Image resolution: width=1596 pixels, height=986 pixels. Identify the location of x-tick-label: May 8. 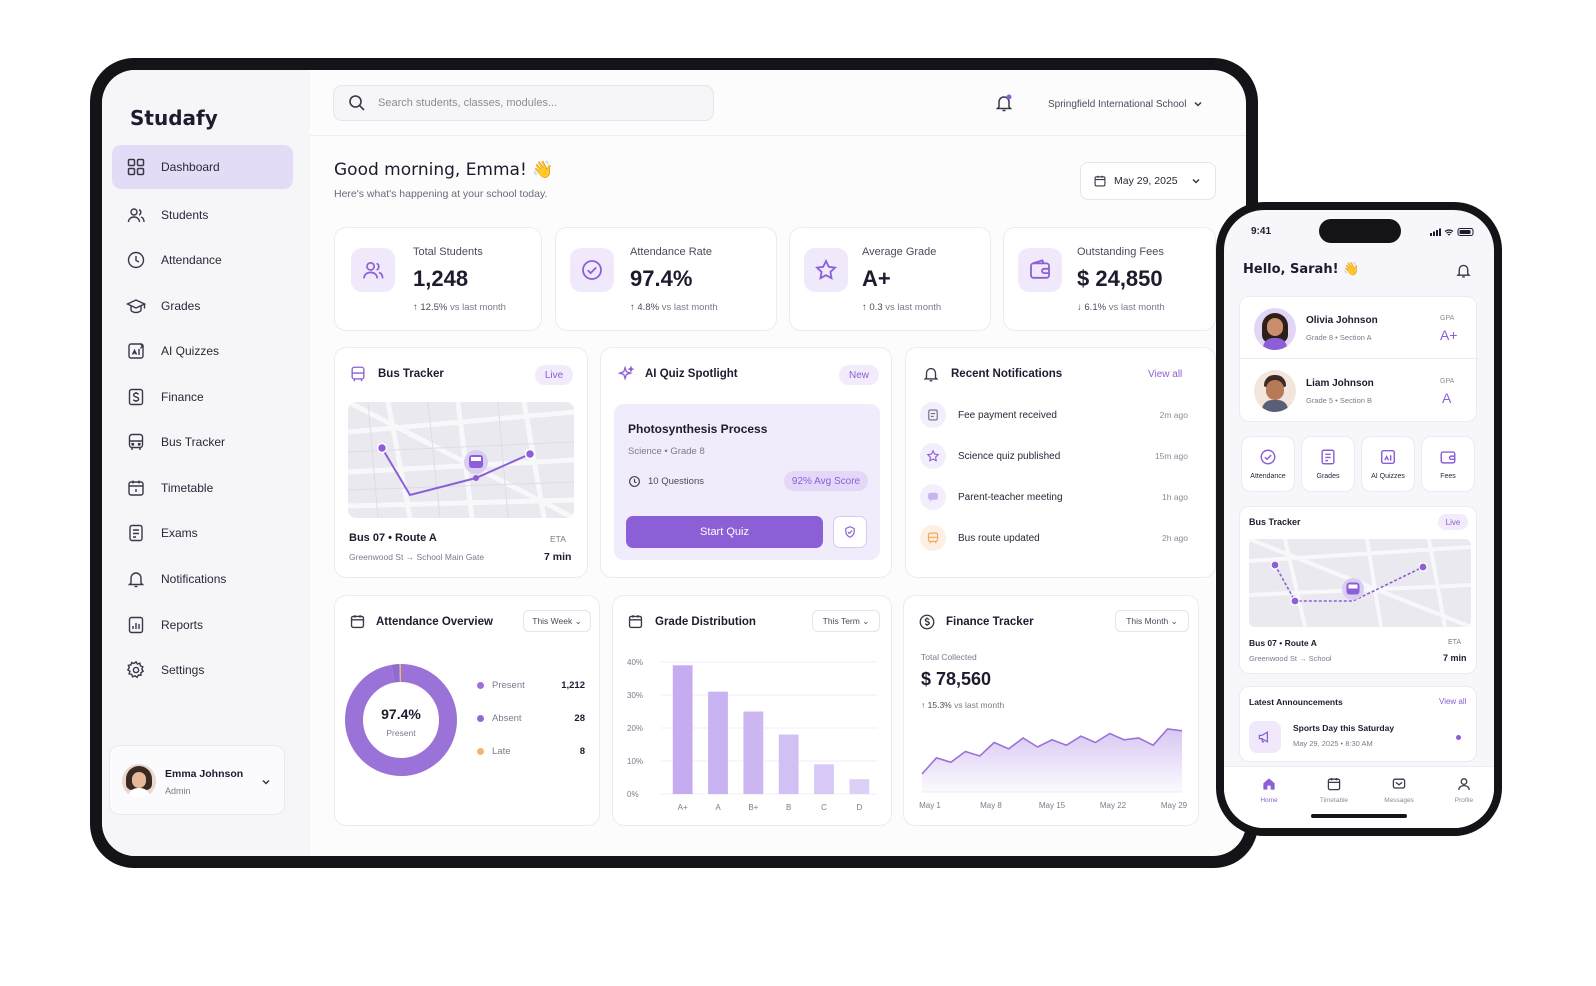
(991, 805).